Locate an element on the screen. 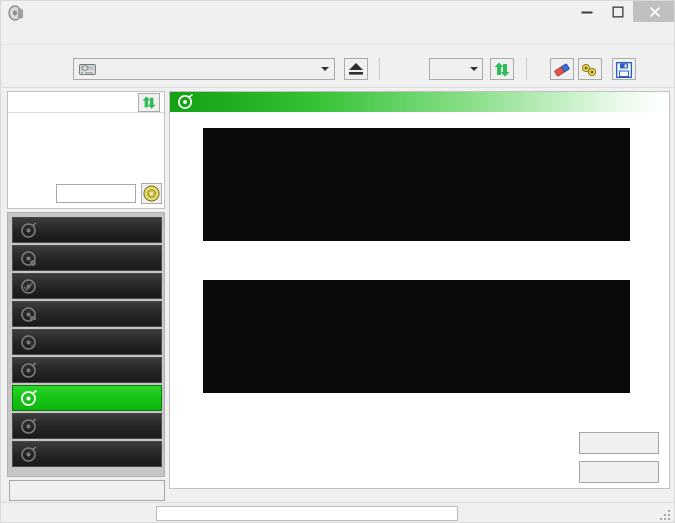 Image resolution: width=675 pixels, height=523 pixels. disc-panel is located at coordinates (86, 150).